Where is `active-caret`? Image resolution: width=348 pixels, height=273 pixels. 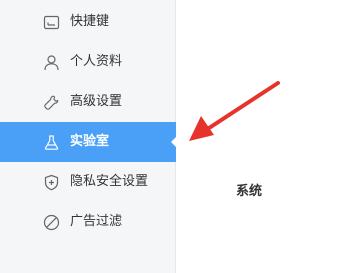 active-caret is located at coordinates (174, 142).